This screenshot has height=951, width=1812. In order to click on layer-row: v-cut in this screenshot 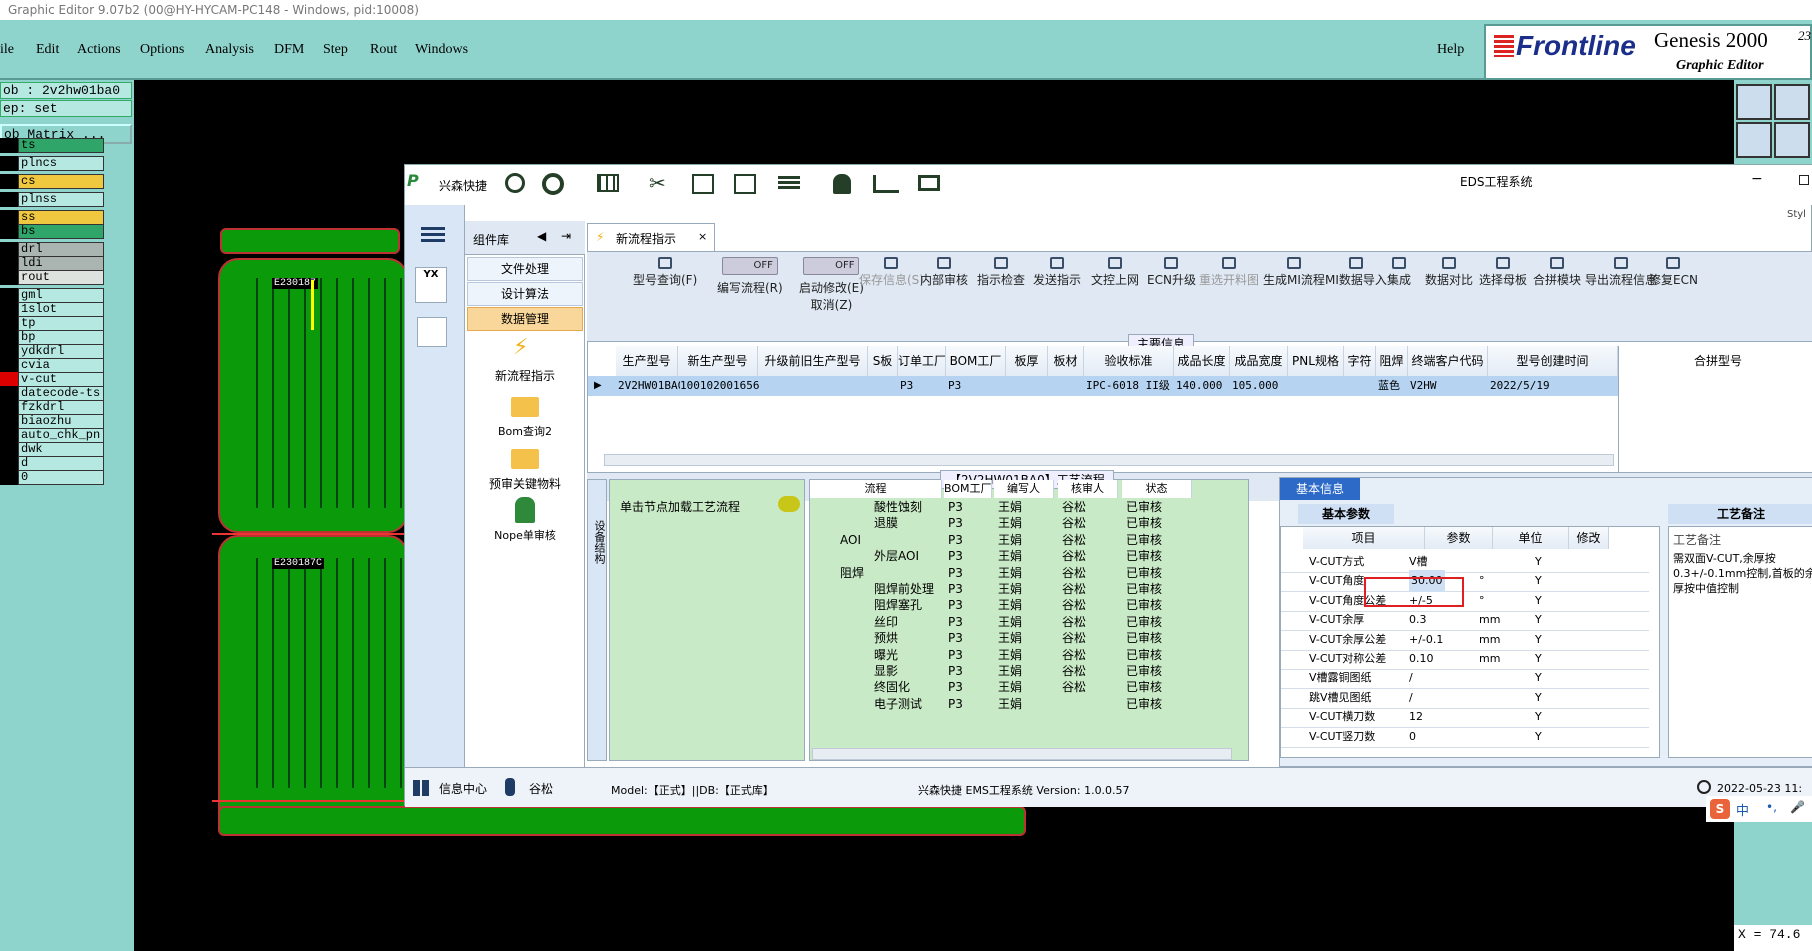, I will do `click(52, 379)`.